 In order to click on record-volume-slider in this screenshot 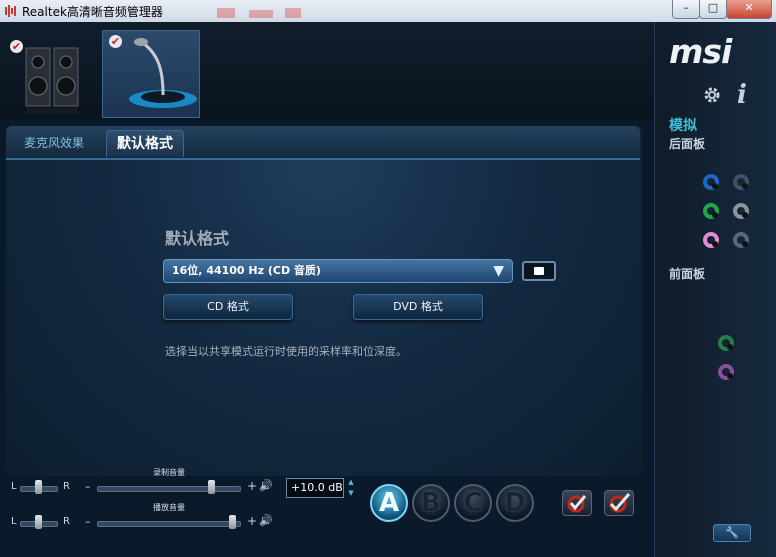, I will do `click(169, 489)`.